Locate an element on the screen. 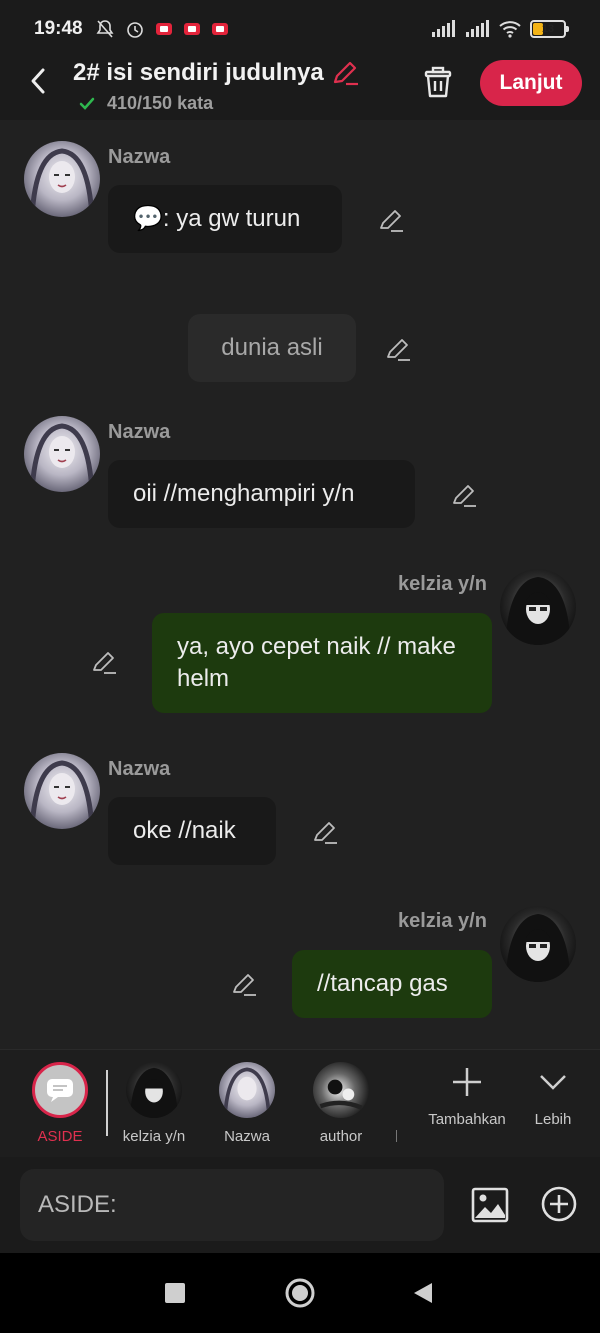 The height and width of the screenshot is (1333, 600). character-label: Nazwa is located at coordinates (247, 1136).